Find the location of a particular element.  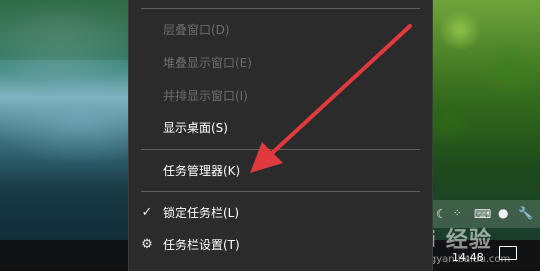

menu-item-stack-windows: 堆叠显示窗口(E) is located at coordinates (280, 63).